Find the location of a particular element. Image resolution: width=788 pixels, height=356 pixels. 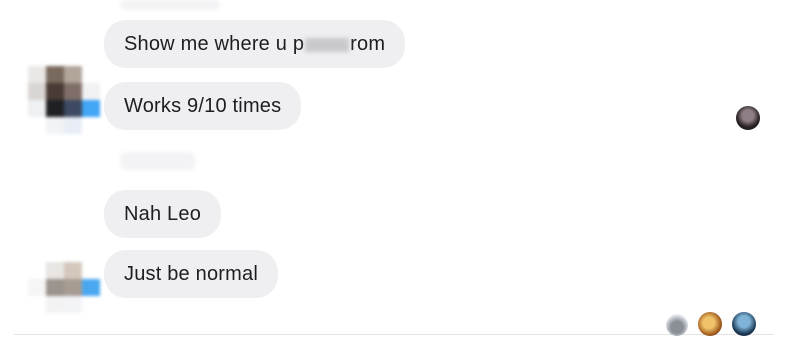

message-bubble: Show me where u p rom is located at coordinates (255, 44).